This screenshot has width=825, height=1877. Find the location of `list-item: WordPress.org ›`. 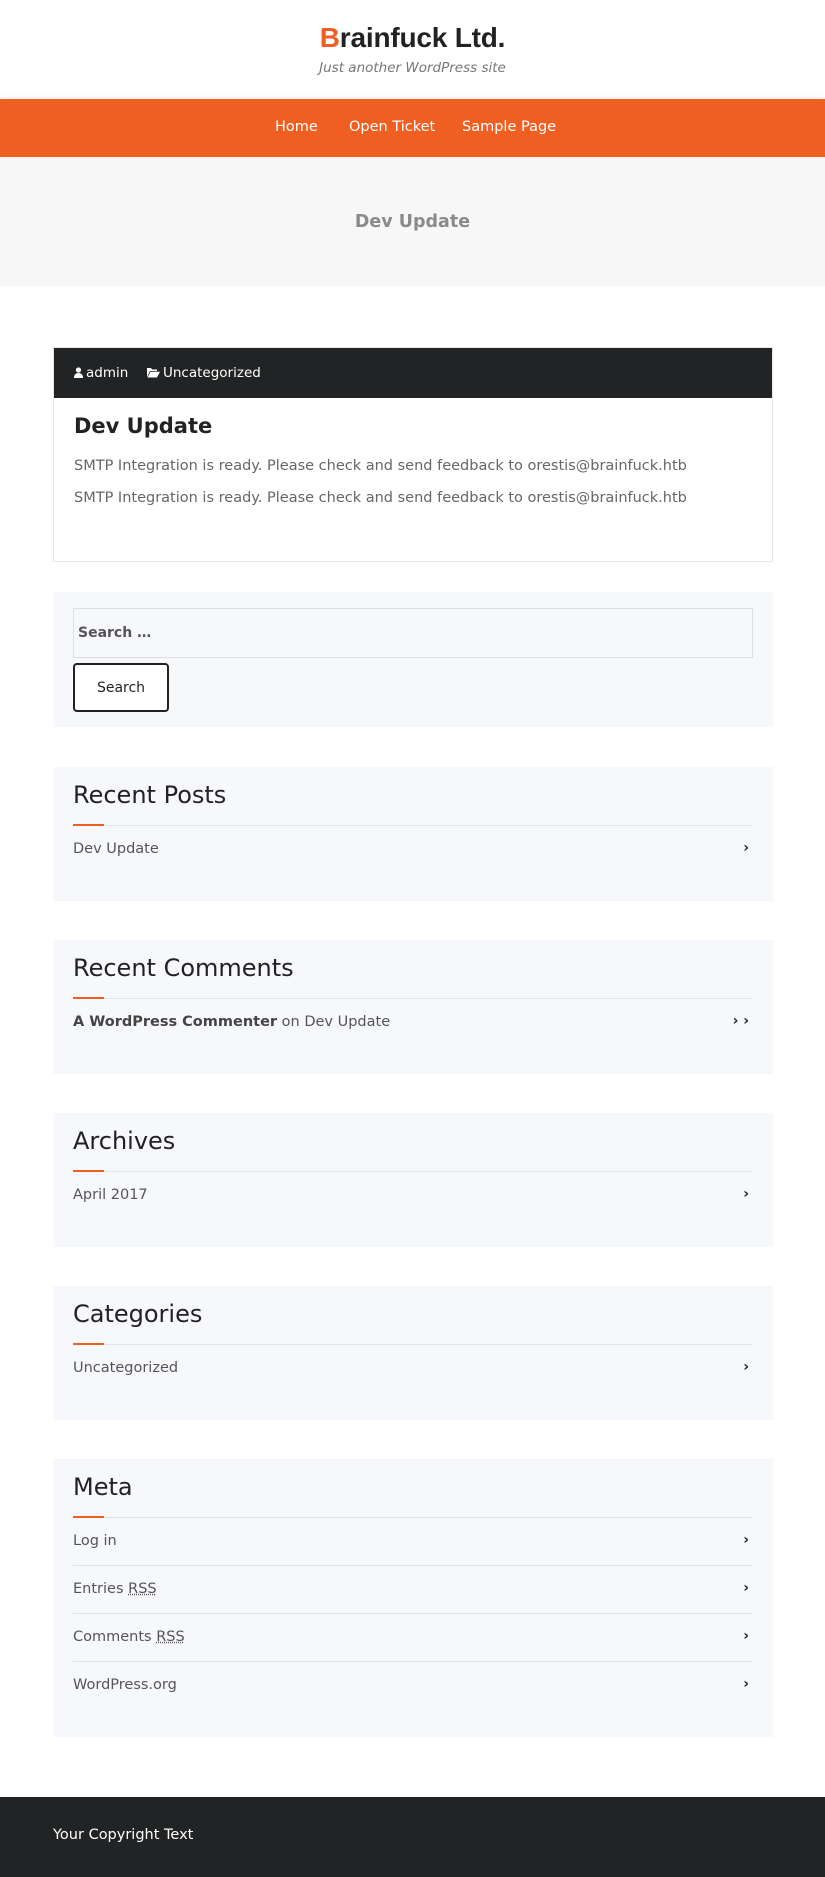

list-item: WordPress.org › is located at coordinates (413, 1686).